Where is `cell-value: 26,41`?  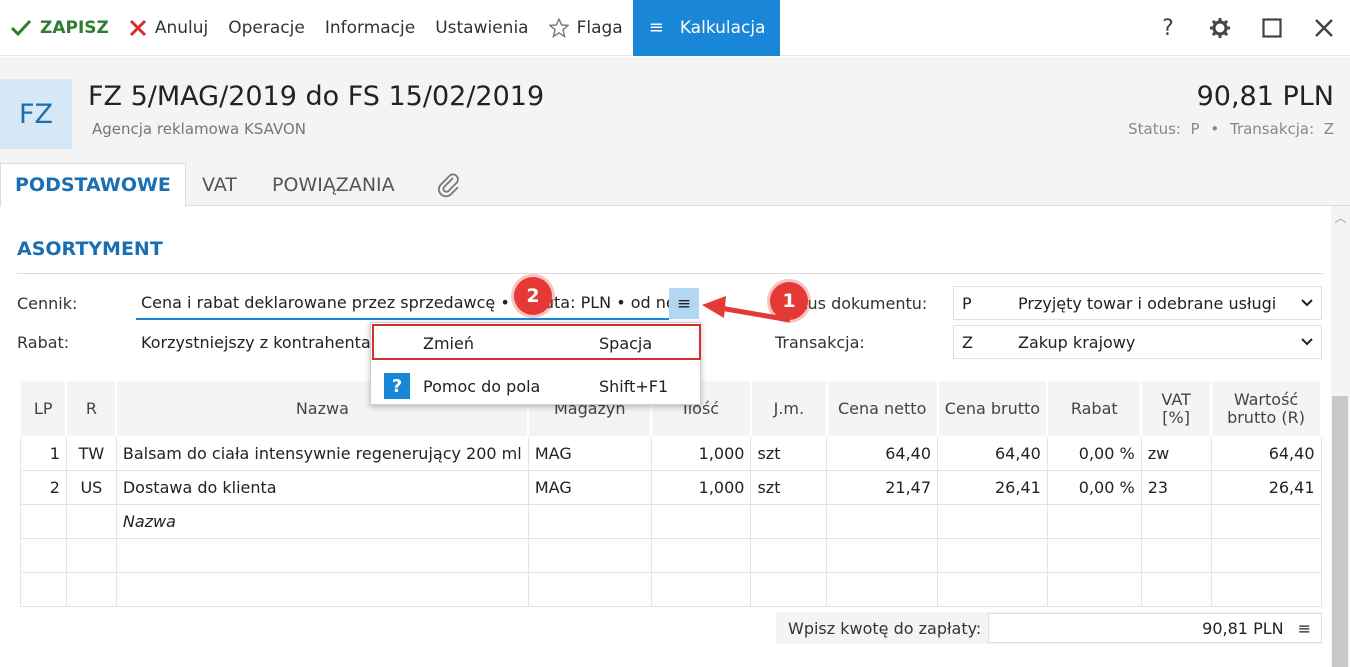 cell-value: 26,41 is located at coordinates (1266, 487).